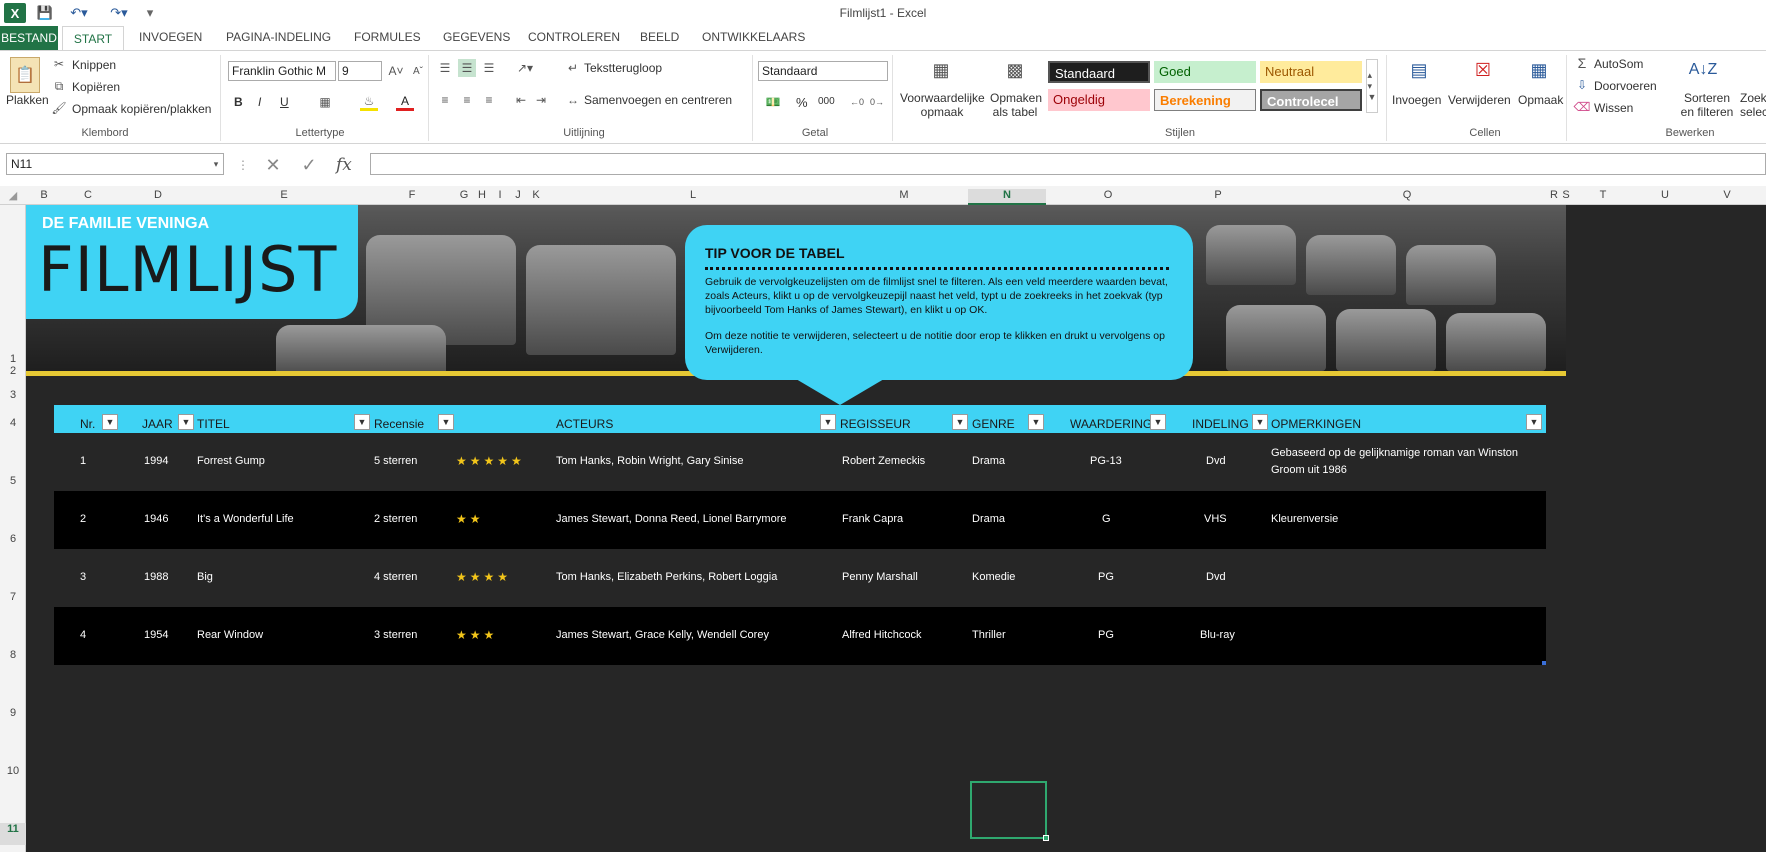  I want to click on format-cells-button: Opmaak, so click(1540, 100).